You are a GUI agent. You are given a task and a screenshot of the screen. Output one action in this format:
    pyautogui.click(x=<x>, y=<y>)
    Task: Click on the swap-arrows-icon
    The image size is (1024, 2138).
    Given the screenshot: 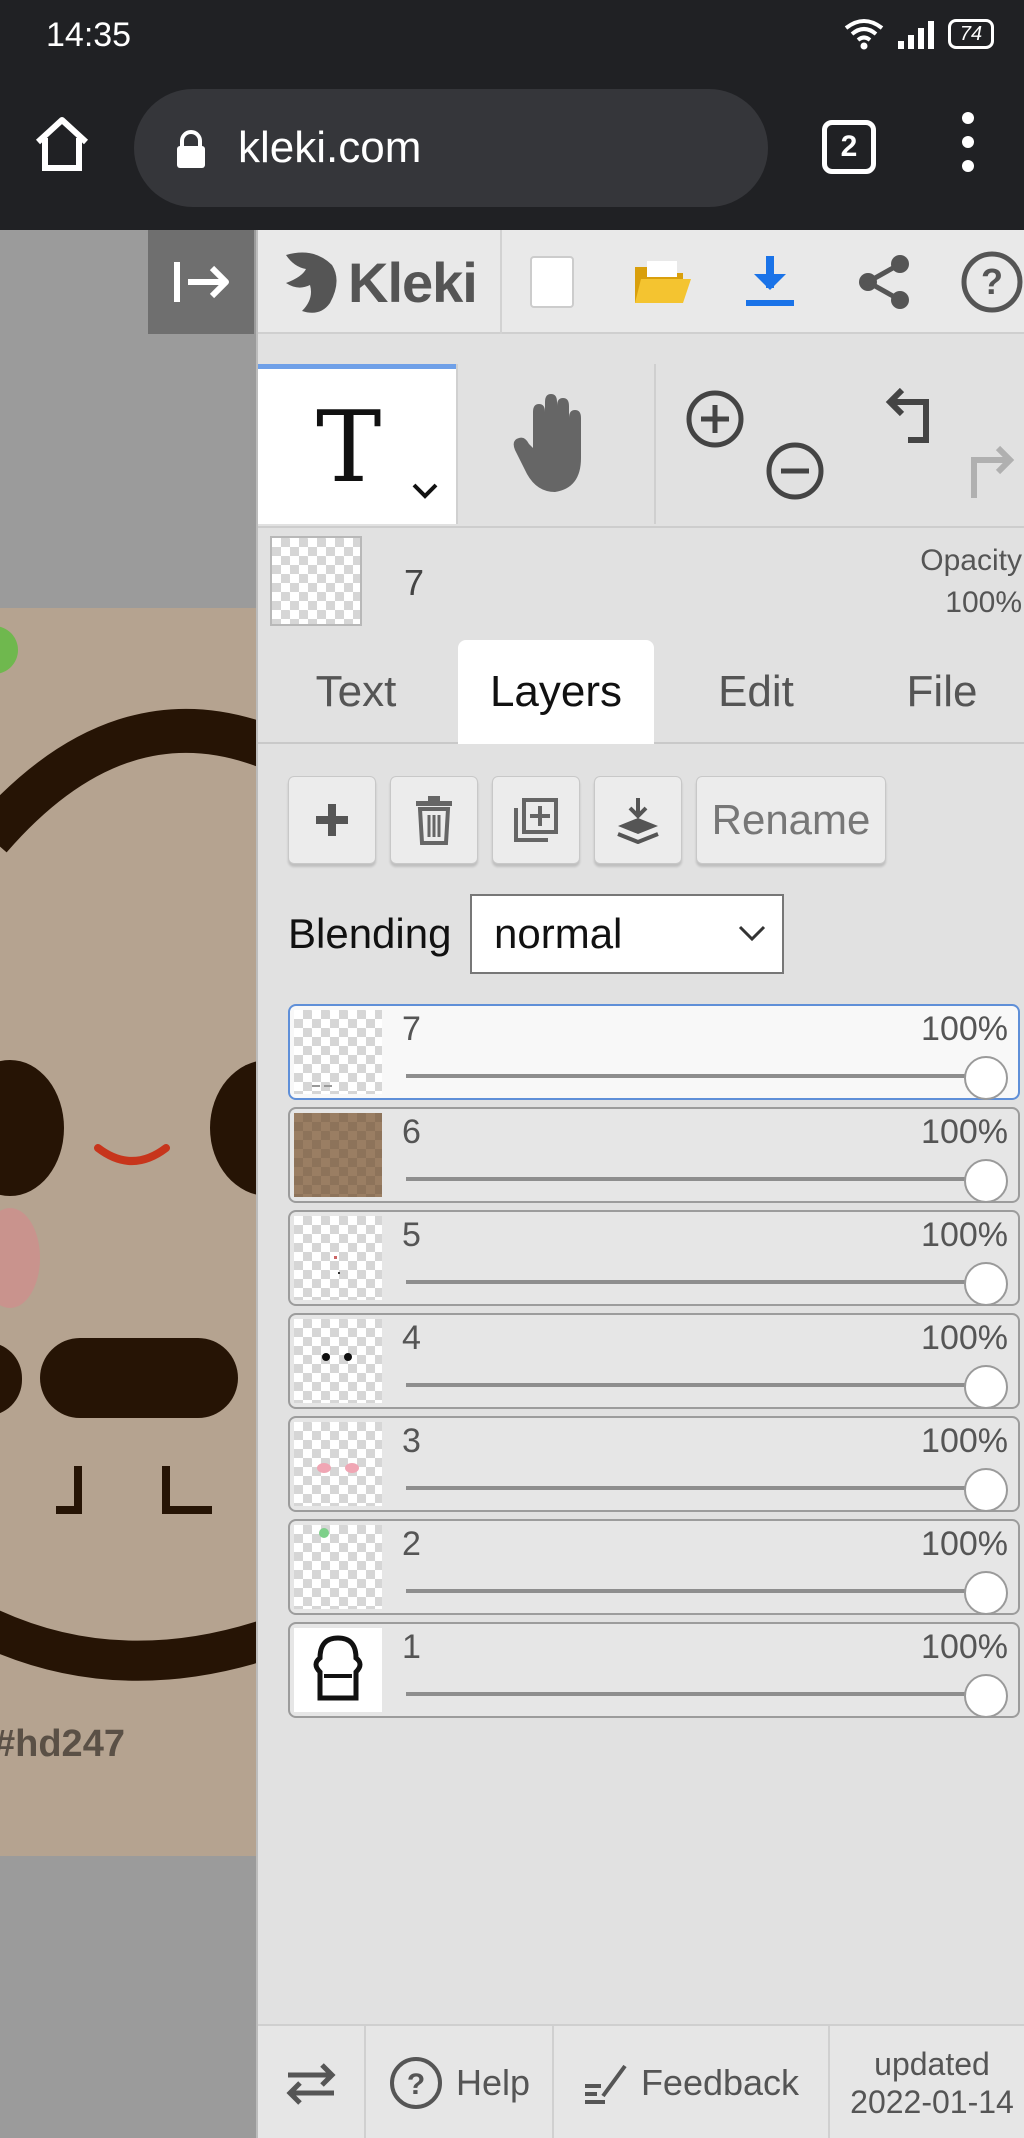 What is the action you would take?
    pyautogui.click(x=311, y=2084)
    